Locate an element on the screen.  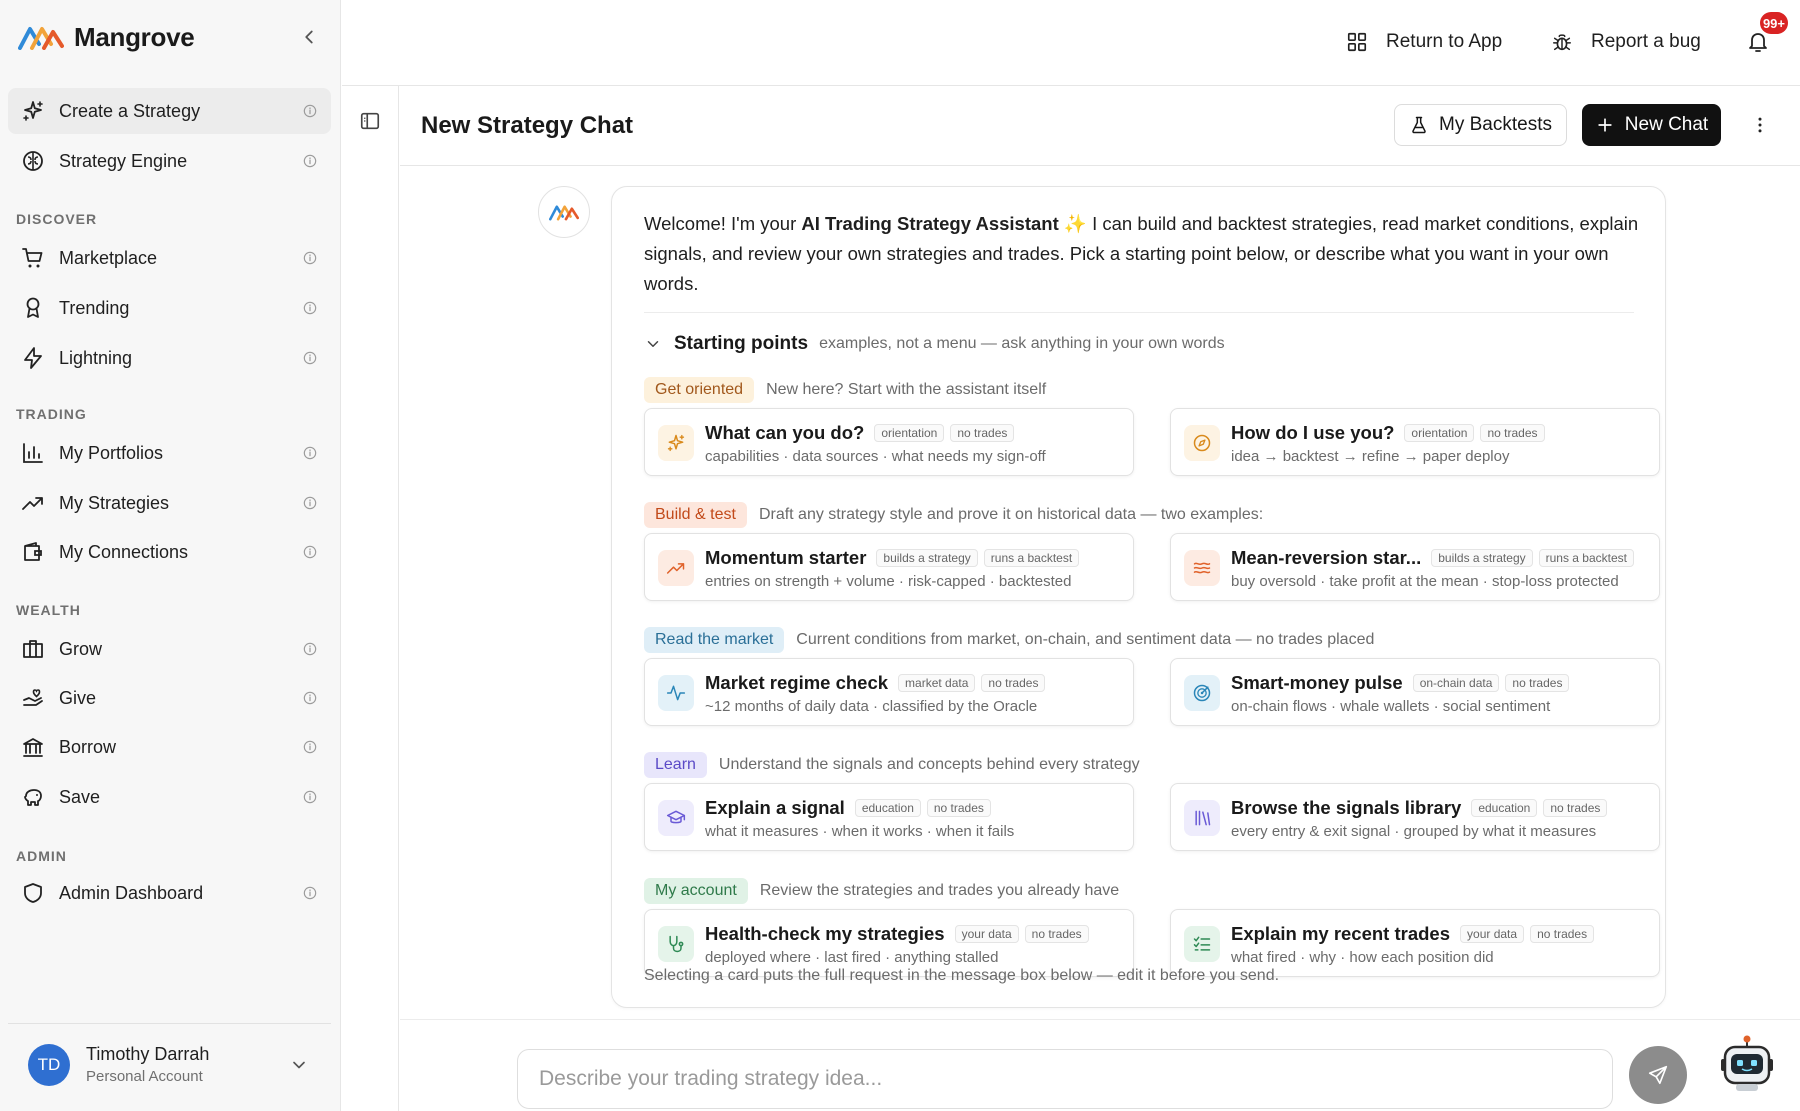
sidebar-item-my-connections: My Connections is located at coordinates (169, 552).